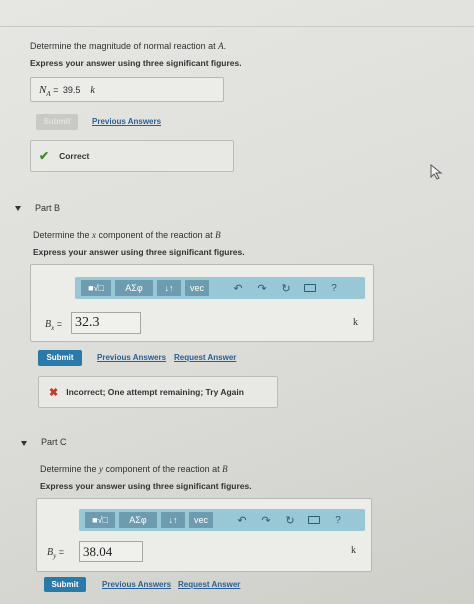 Image resolution: width=474 pixels, height=604 pixels. Describe the element at coordinates (136, 584) in the screenshot. I see `part-c-previous-answers-link: Previous Answers` at that location.